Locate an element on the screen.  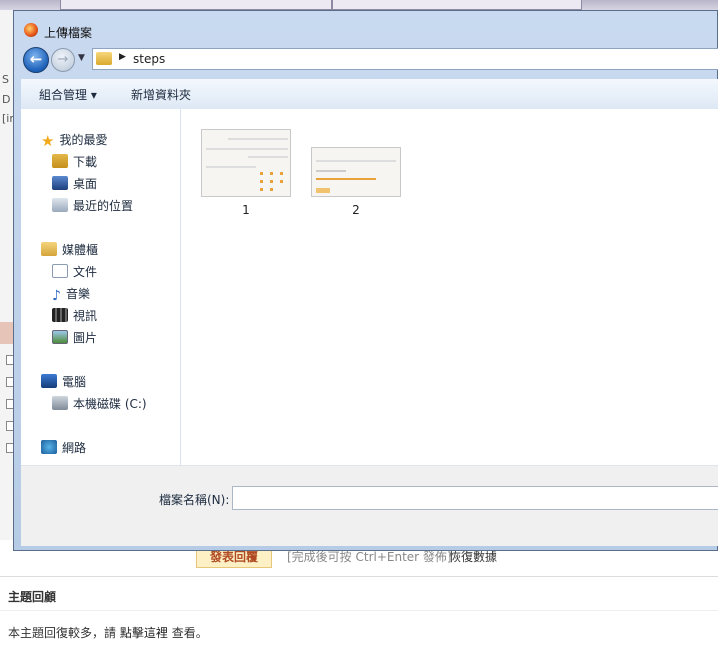
breadcrumb-arrow-icon: ▶ is located at coordinates (122, 57).